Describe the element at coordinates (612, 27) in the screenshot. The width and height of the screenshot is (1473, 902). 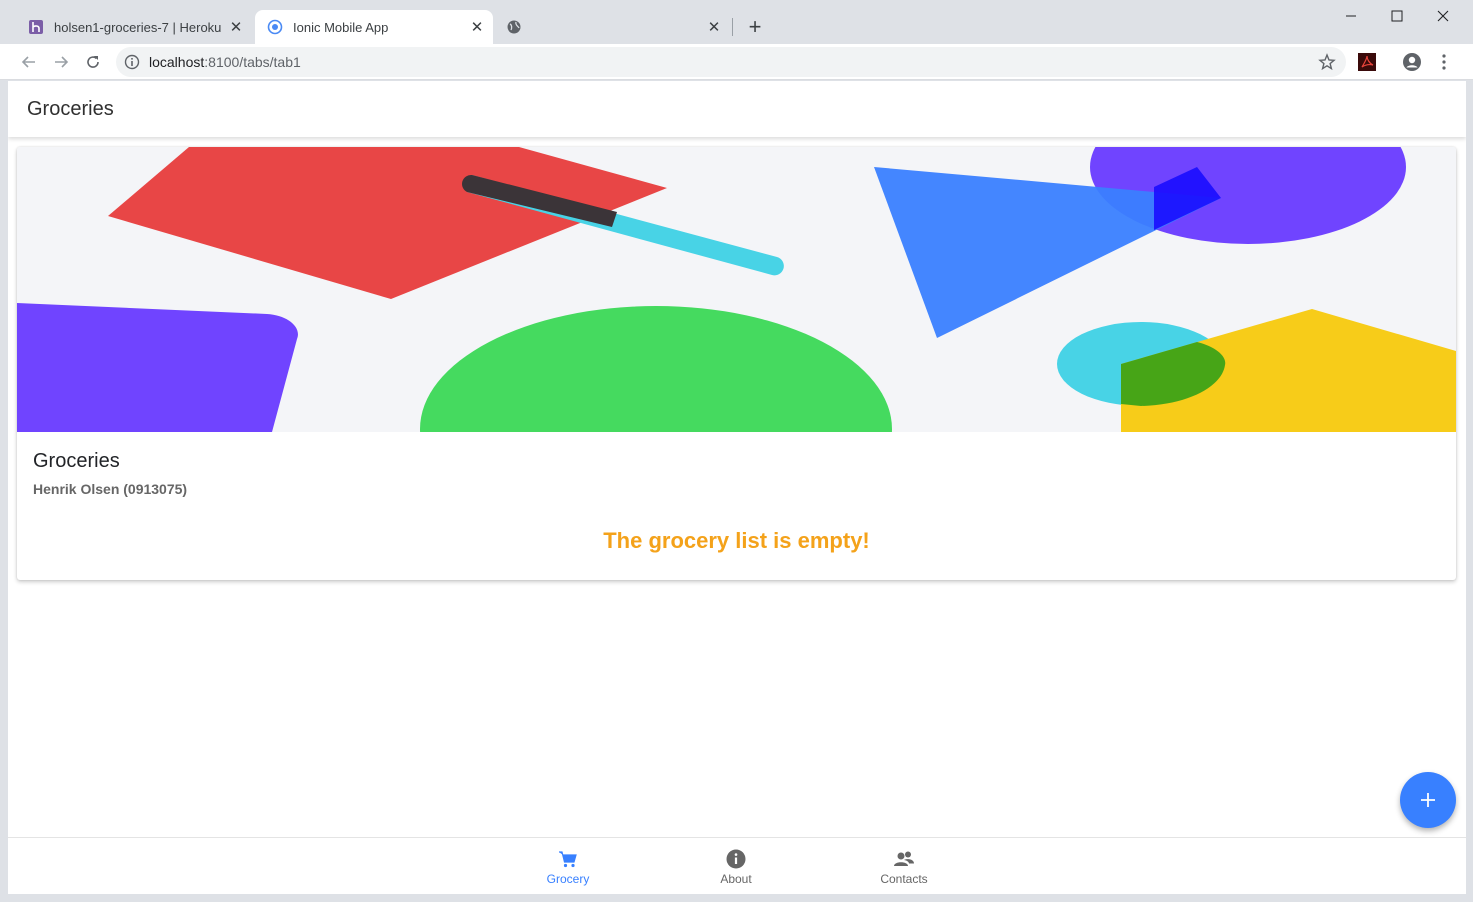
I see `browser-tab-blank: ✕` at that location.